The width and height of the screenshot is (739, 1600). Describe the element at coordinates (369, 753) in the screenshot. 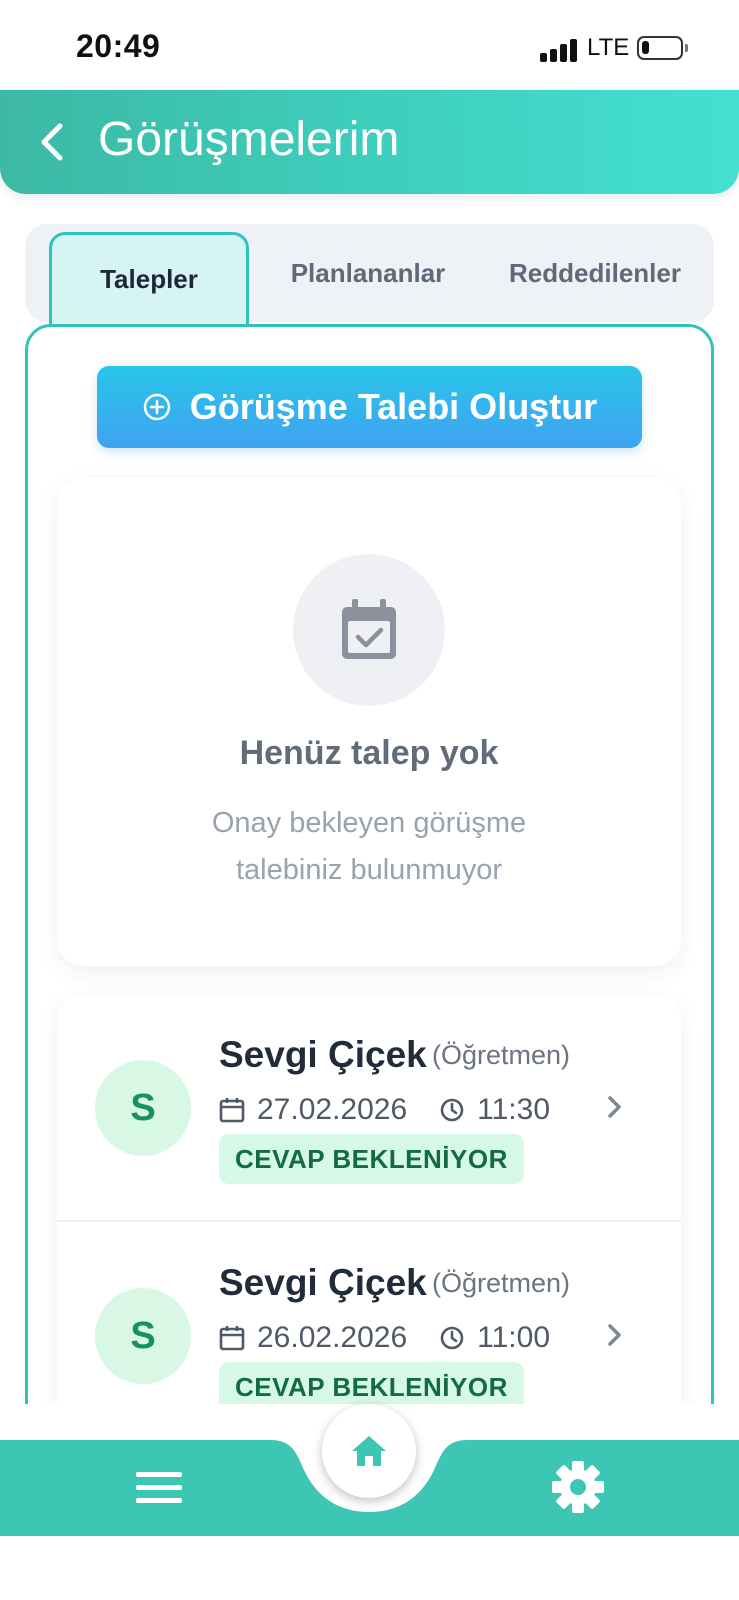

I see `empty-title: Henüz talep yok` at that location.